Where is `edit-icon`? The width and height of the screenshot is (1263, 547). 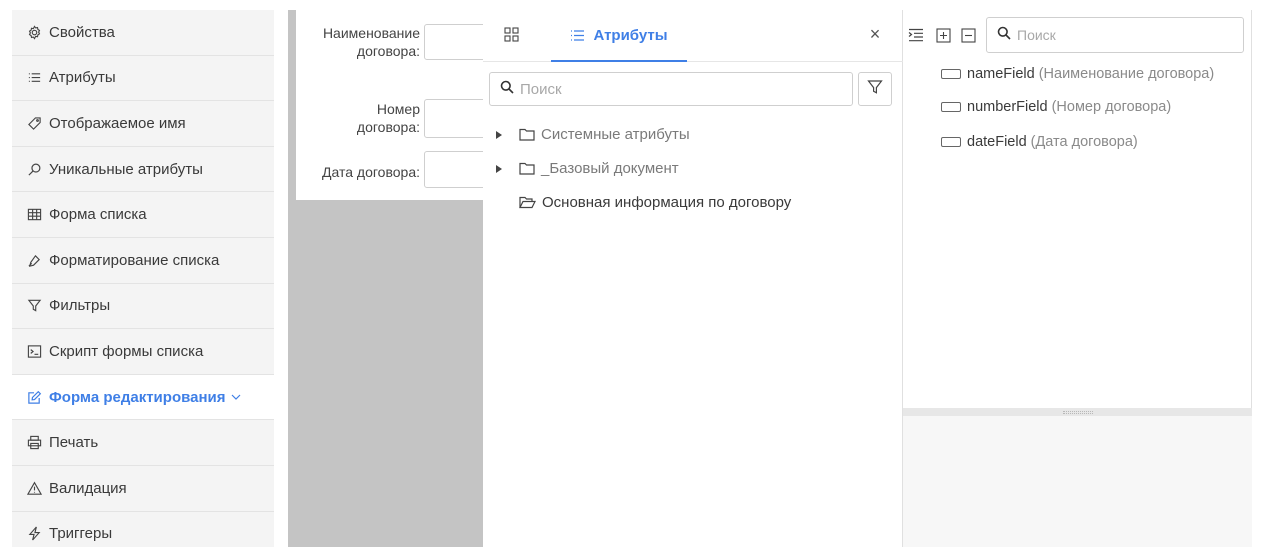
edit-icon is located at coordinates (34, 397).